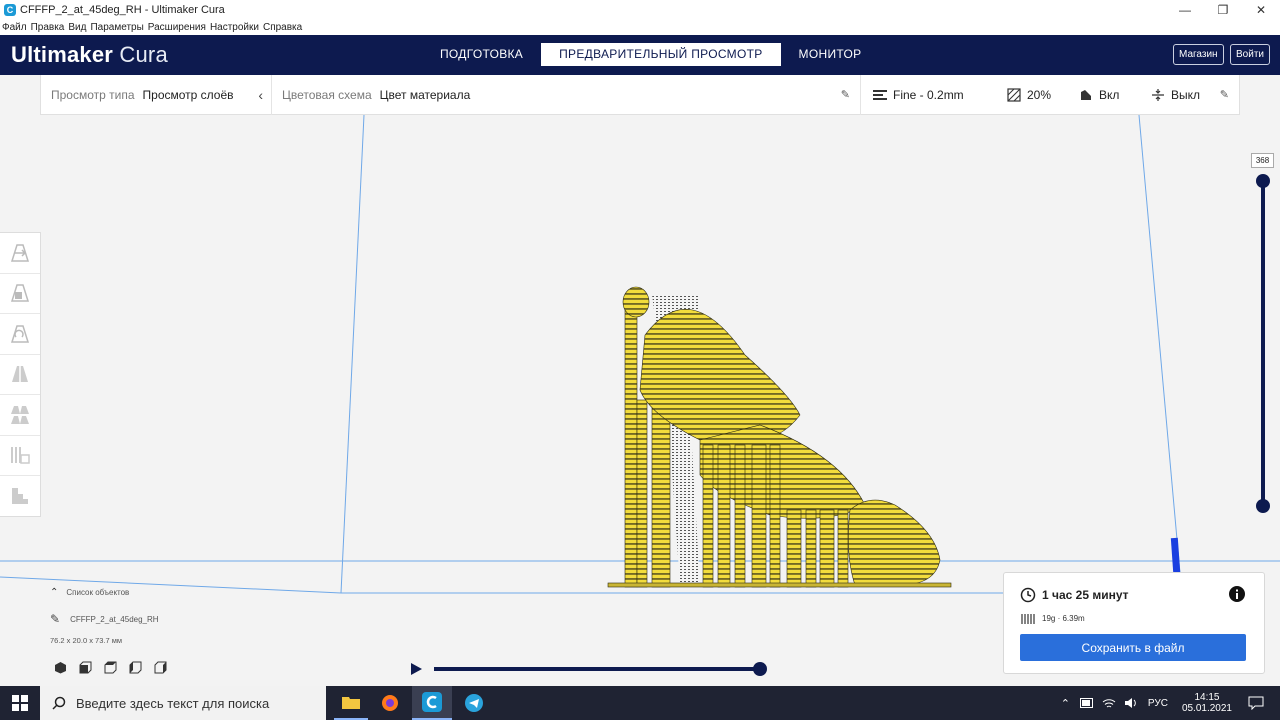 Image resolution: width=1280 pixels, height=720 pixels. Describe the element at coordinates (416, 669) in the screenshot. I see `play-icon` at that location.